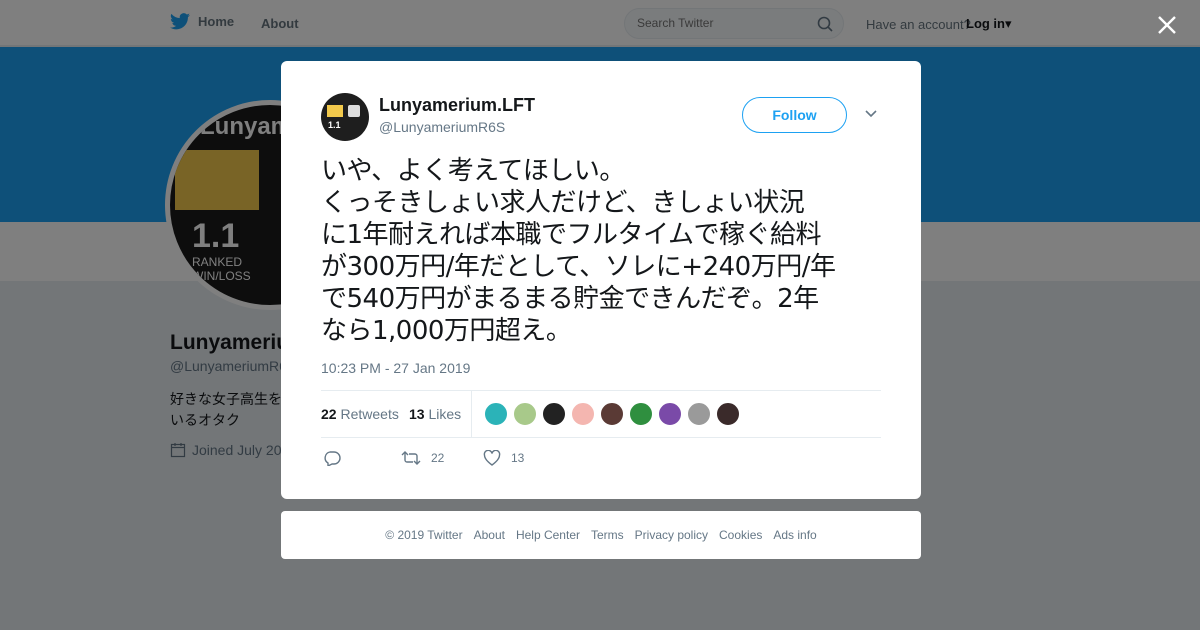  I want to click on tweet-author-name: Lunyamerium.LFT, so click(457, 105).